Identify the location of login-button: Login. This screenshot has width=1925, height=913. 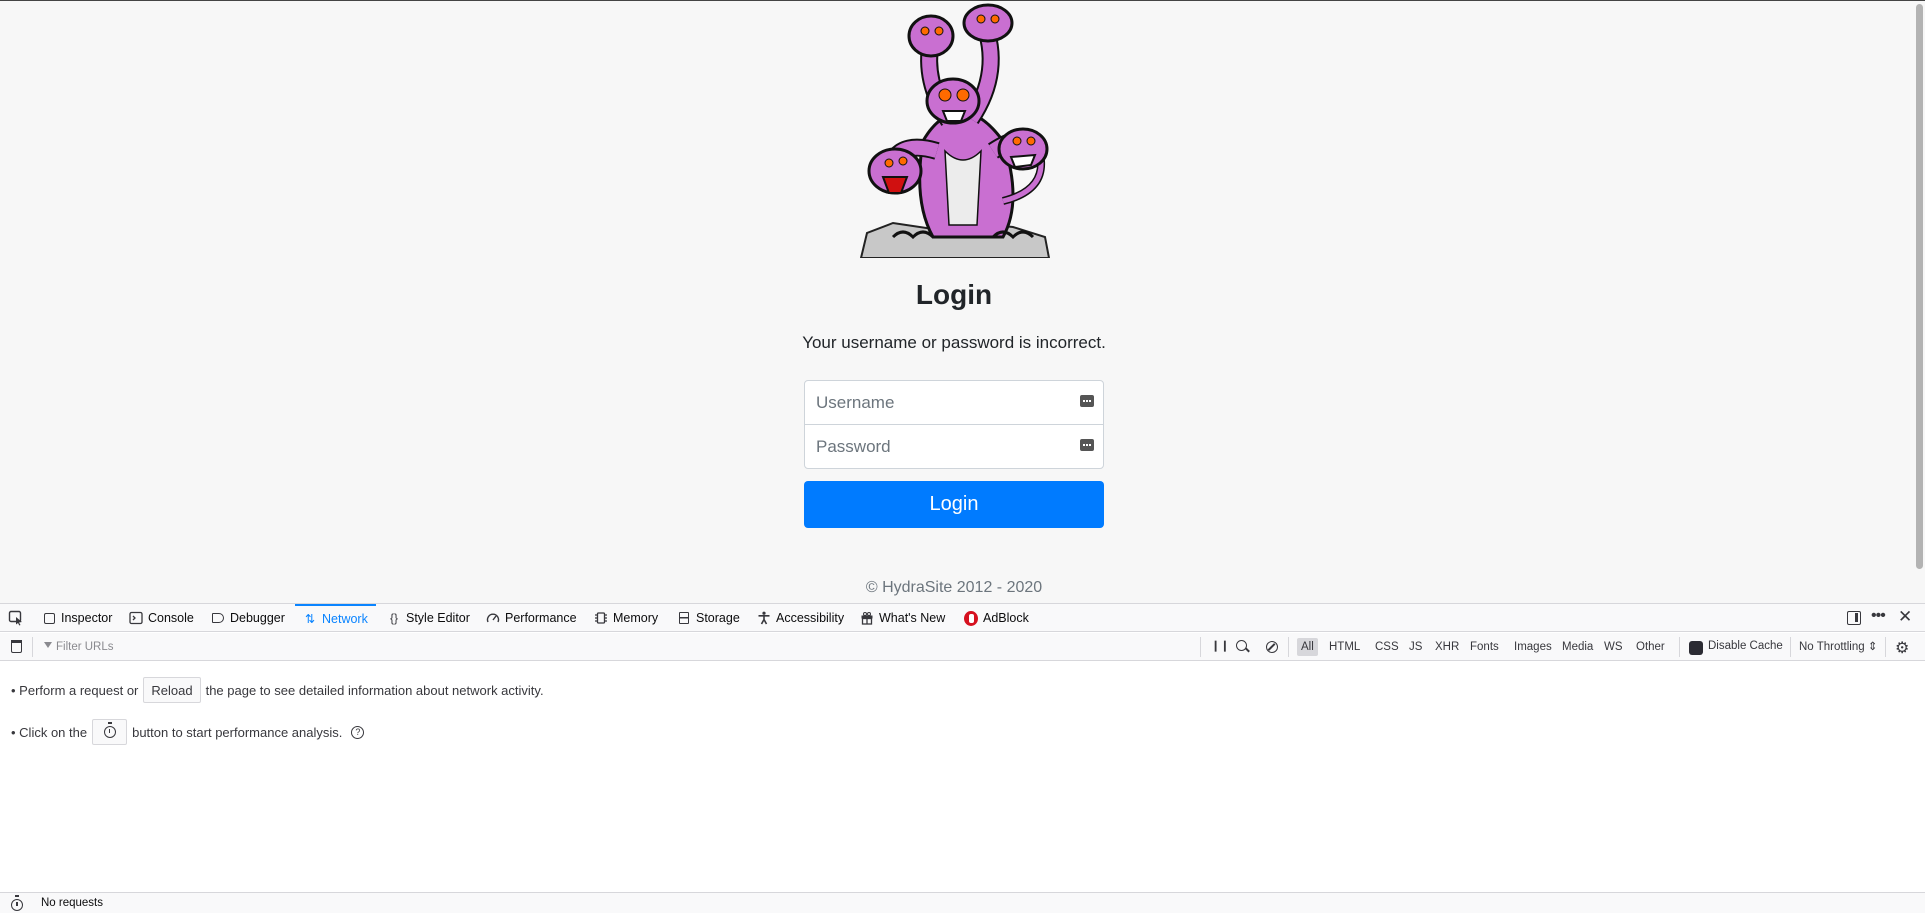
(954, 504).